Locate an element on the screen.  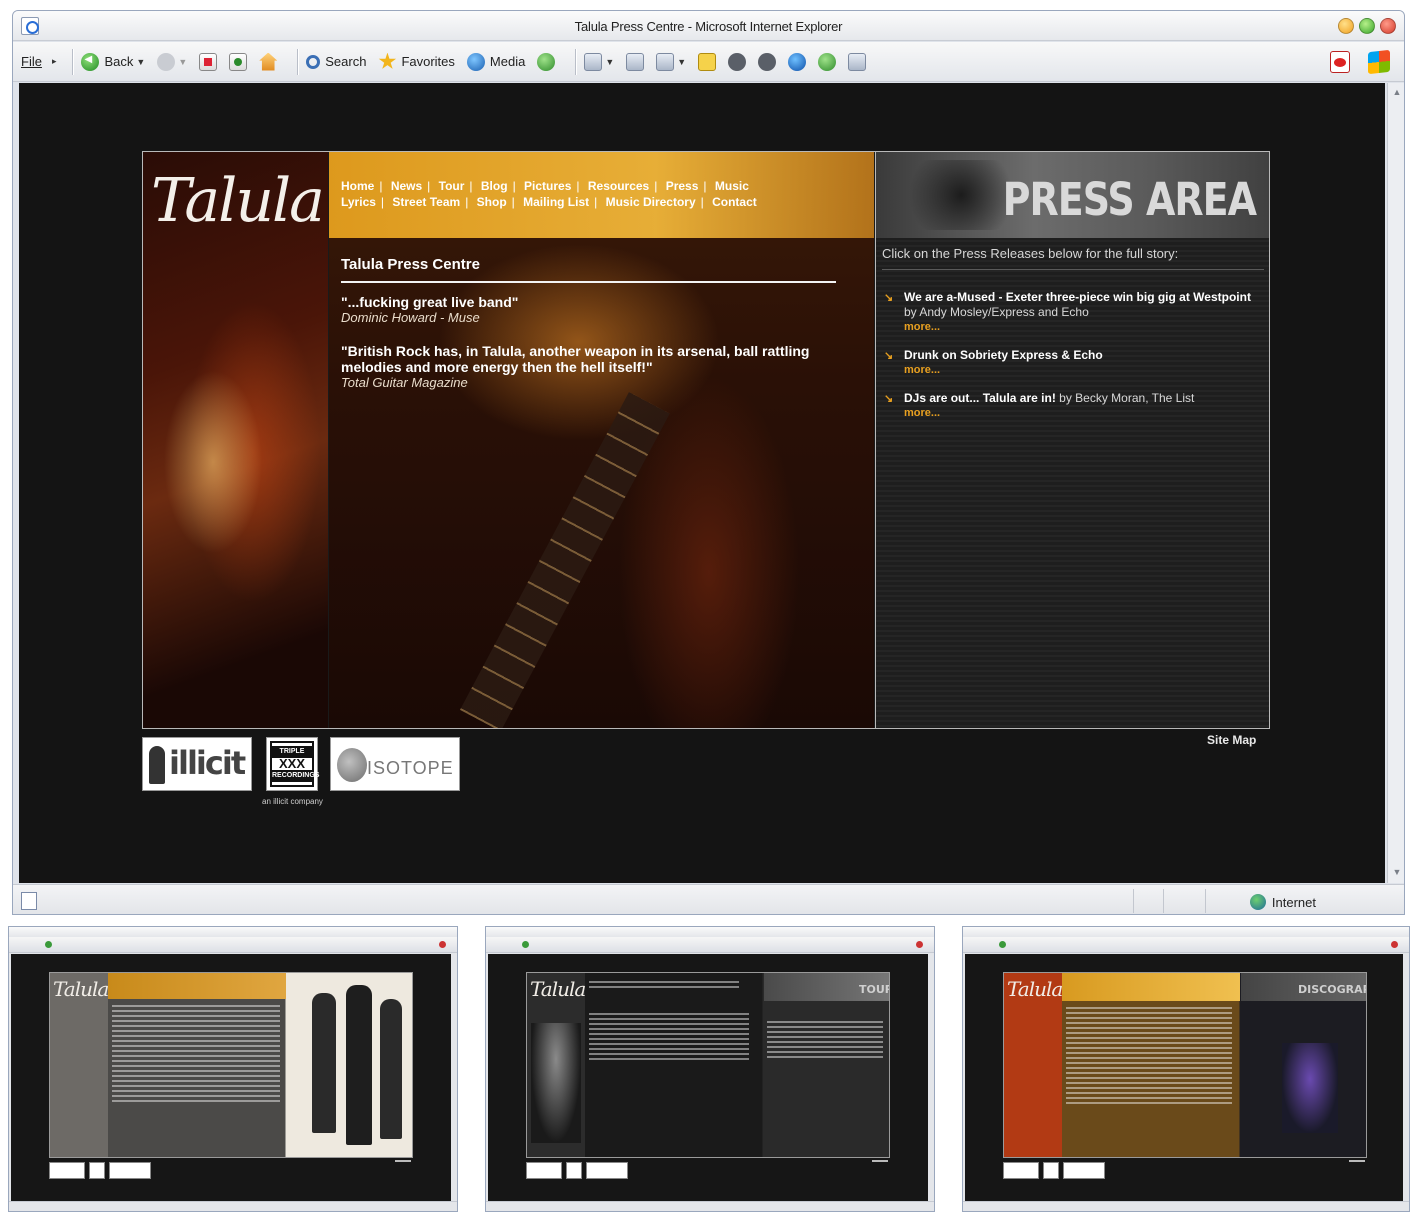
mail-button: ▼ is located at coordinates (599, 61).